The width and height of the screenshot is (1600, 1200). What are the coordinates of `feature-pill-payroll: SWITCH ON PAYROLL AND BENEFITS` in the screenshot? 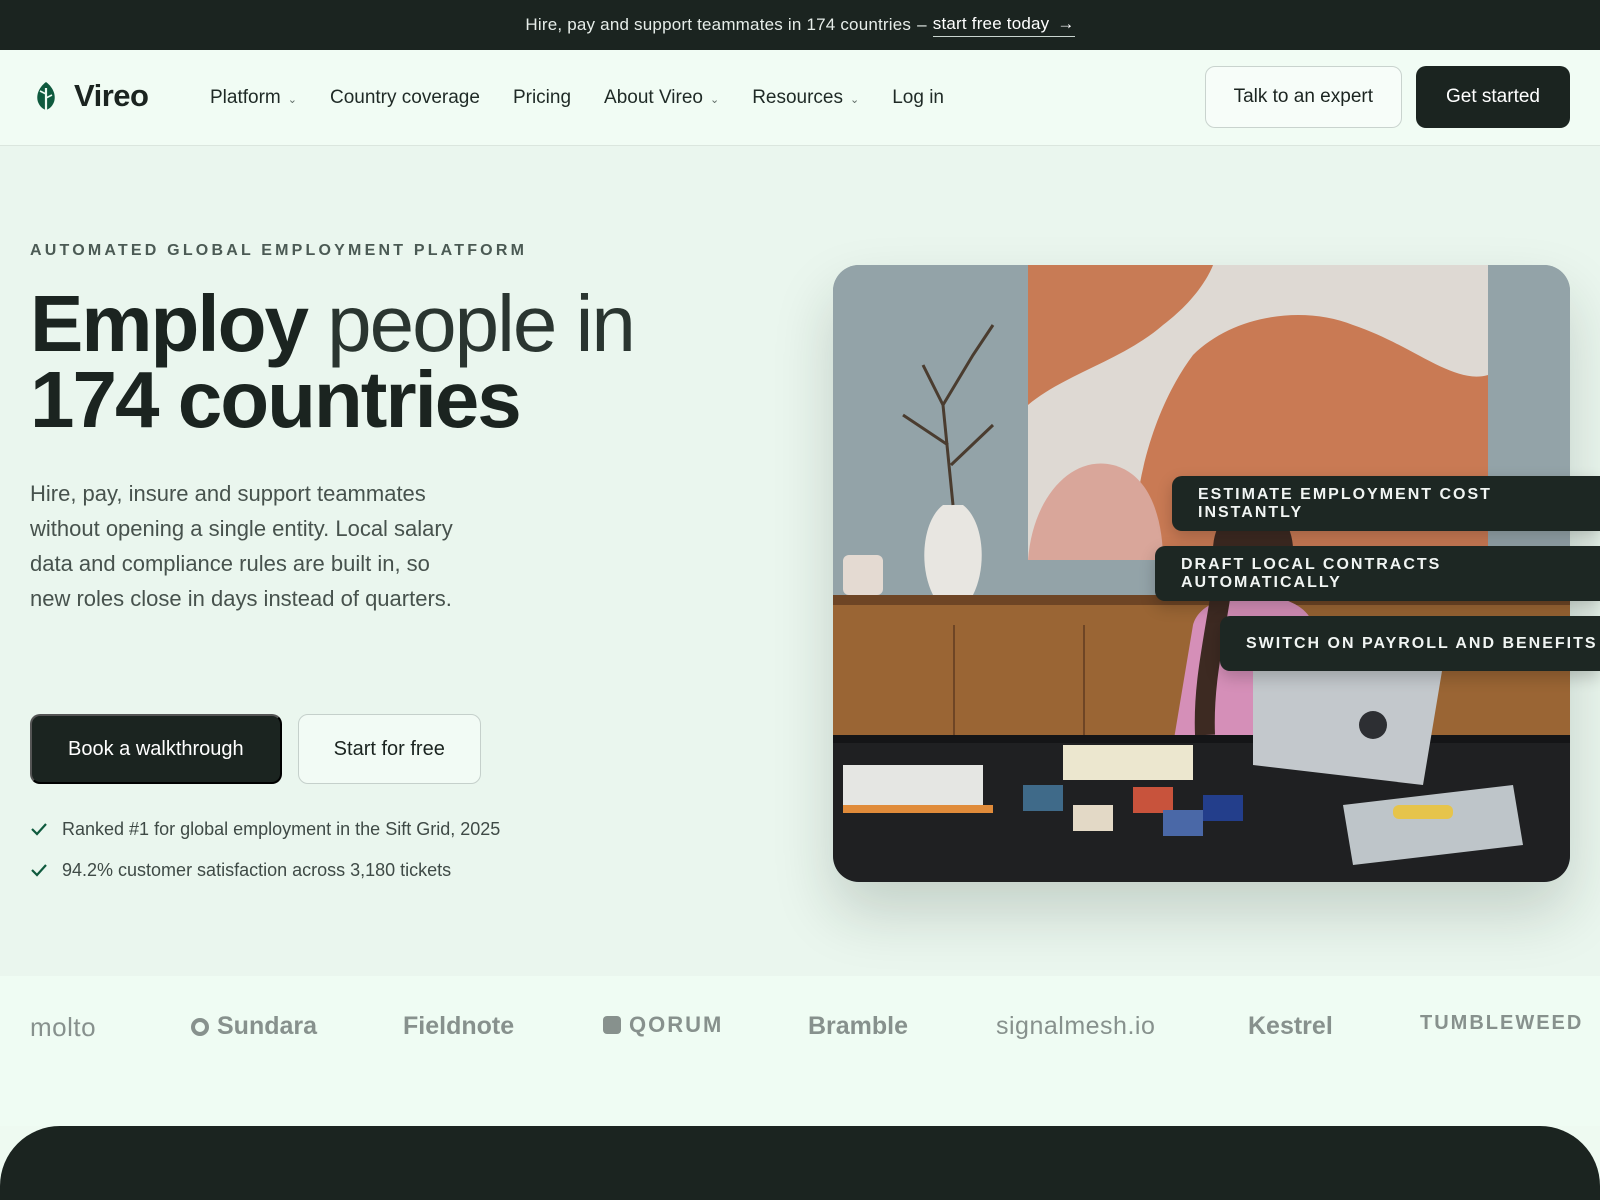 It's located at (1410, 643).